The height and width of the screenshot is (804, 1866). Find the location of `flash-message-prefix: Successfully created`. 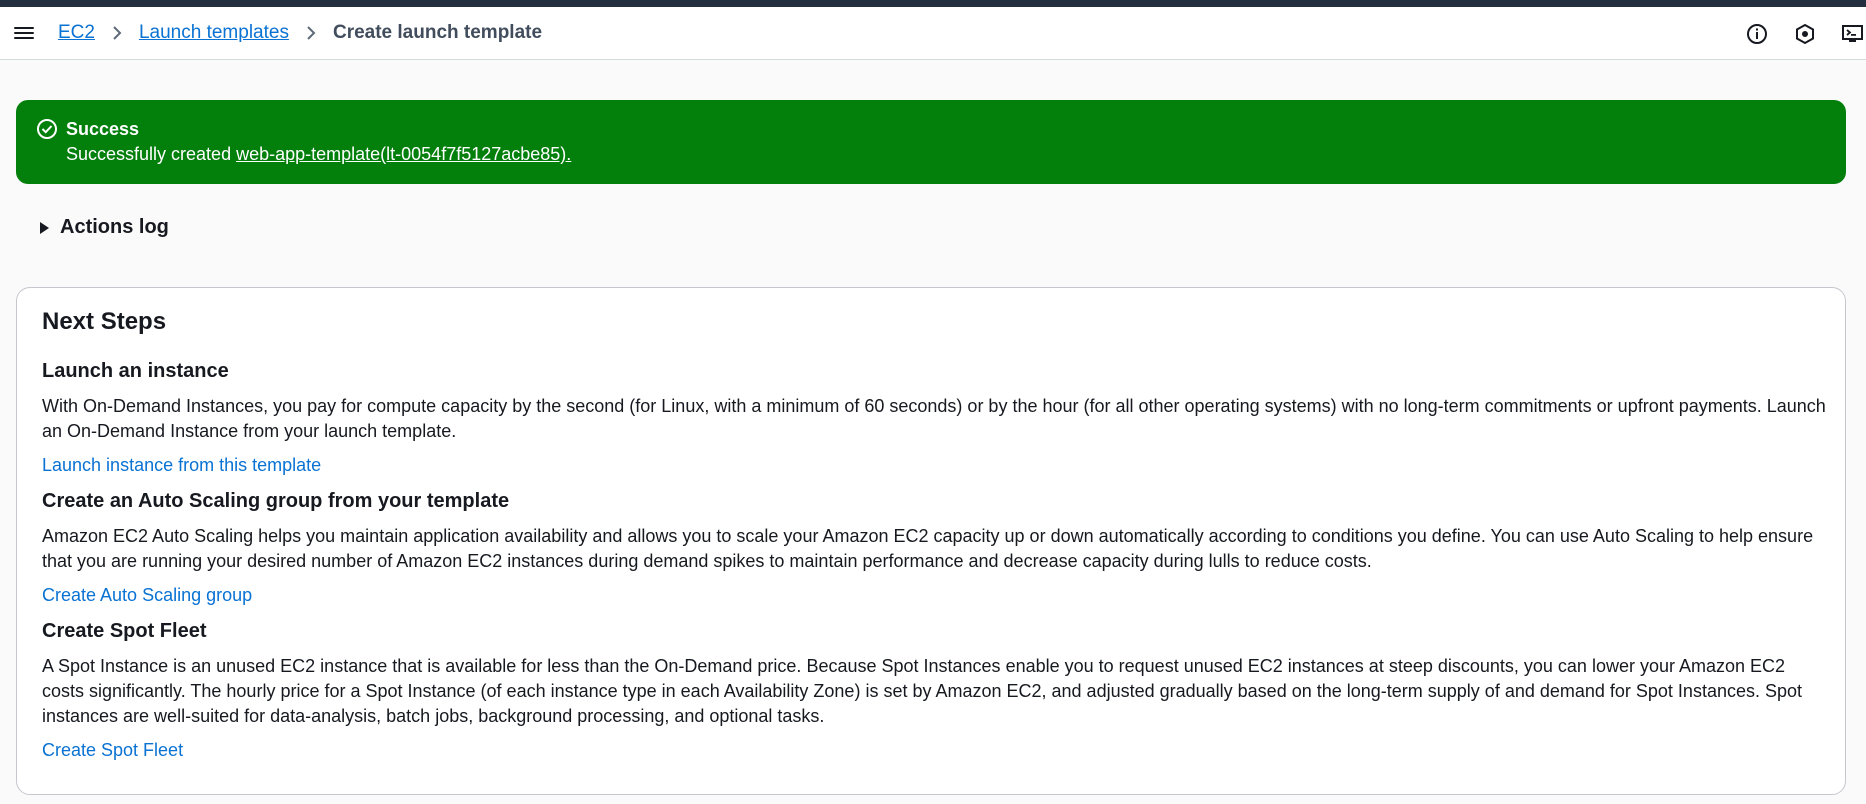

flash-message-prefix: Successfully created is located at coordinates (151, 154).